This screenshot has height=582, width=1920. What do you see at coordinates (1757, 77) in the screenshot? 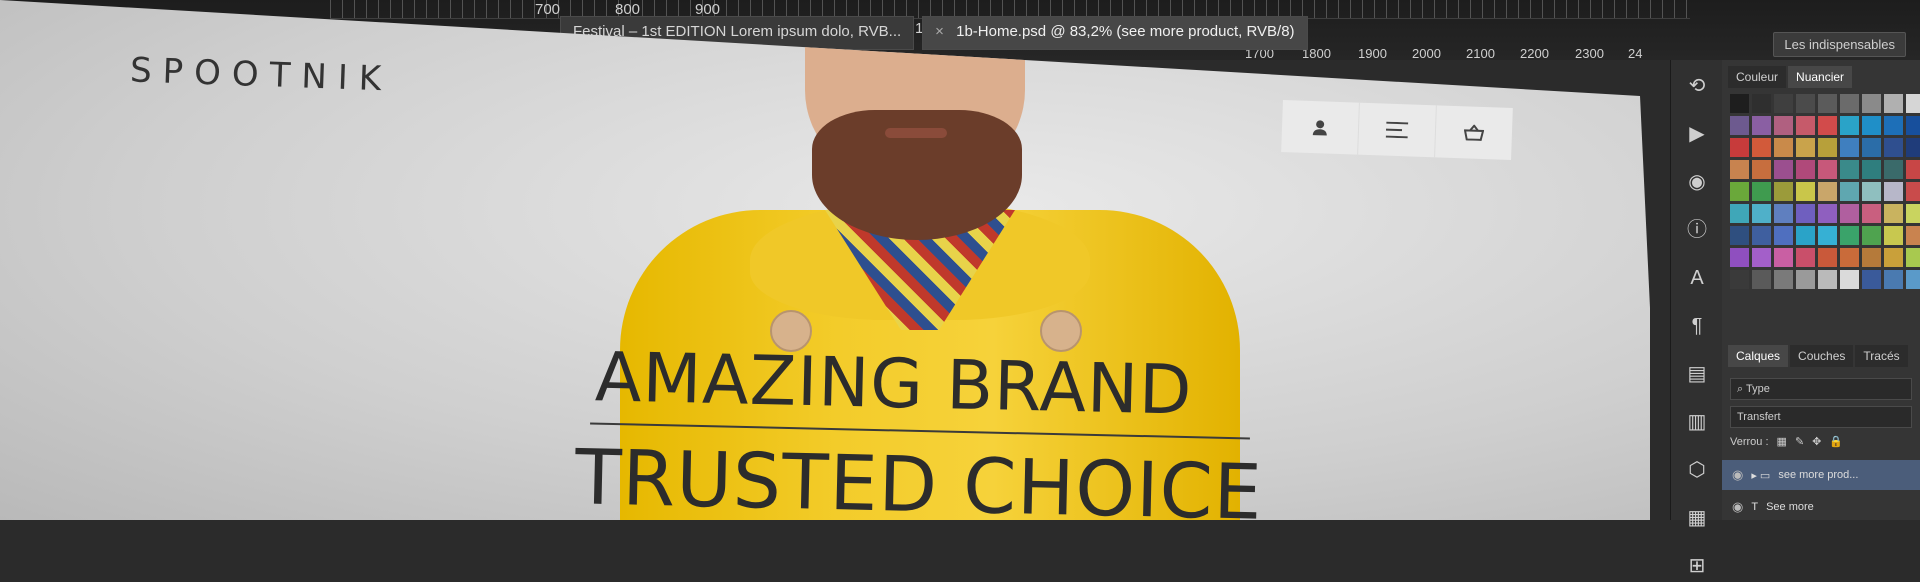
I see `tab-couleur: Couleur` at bounding box center [1757, 77].